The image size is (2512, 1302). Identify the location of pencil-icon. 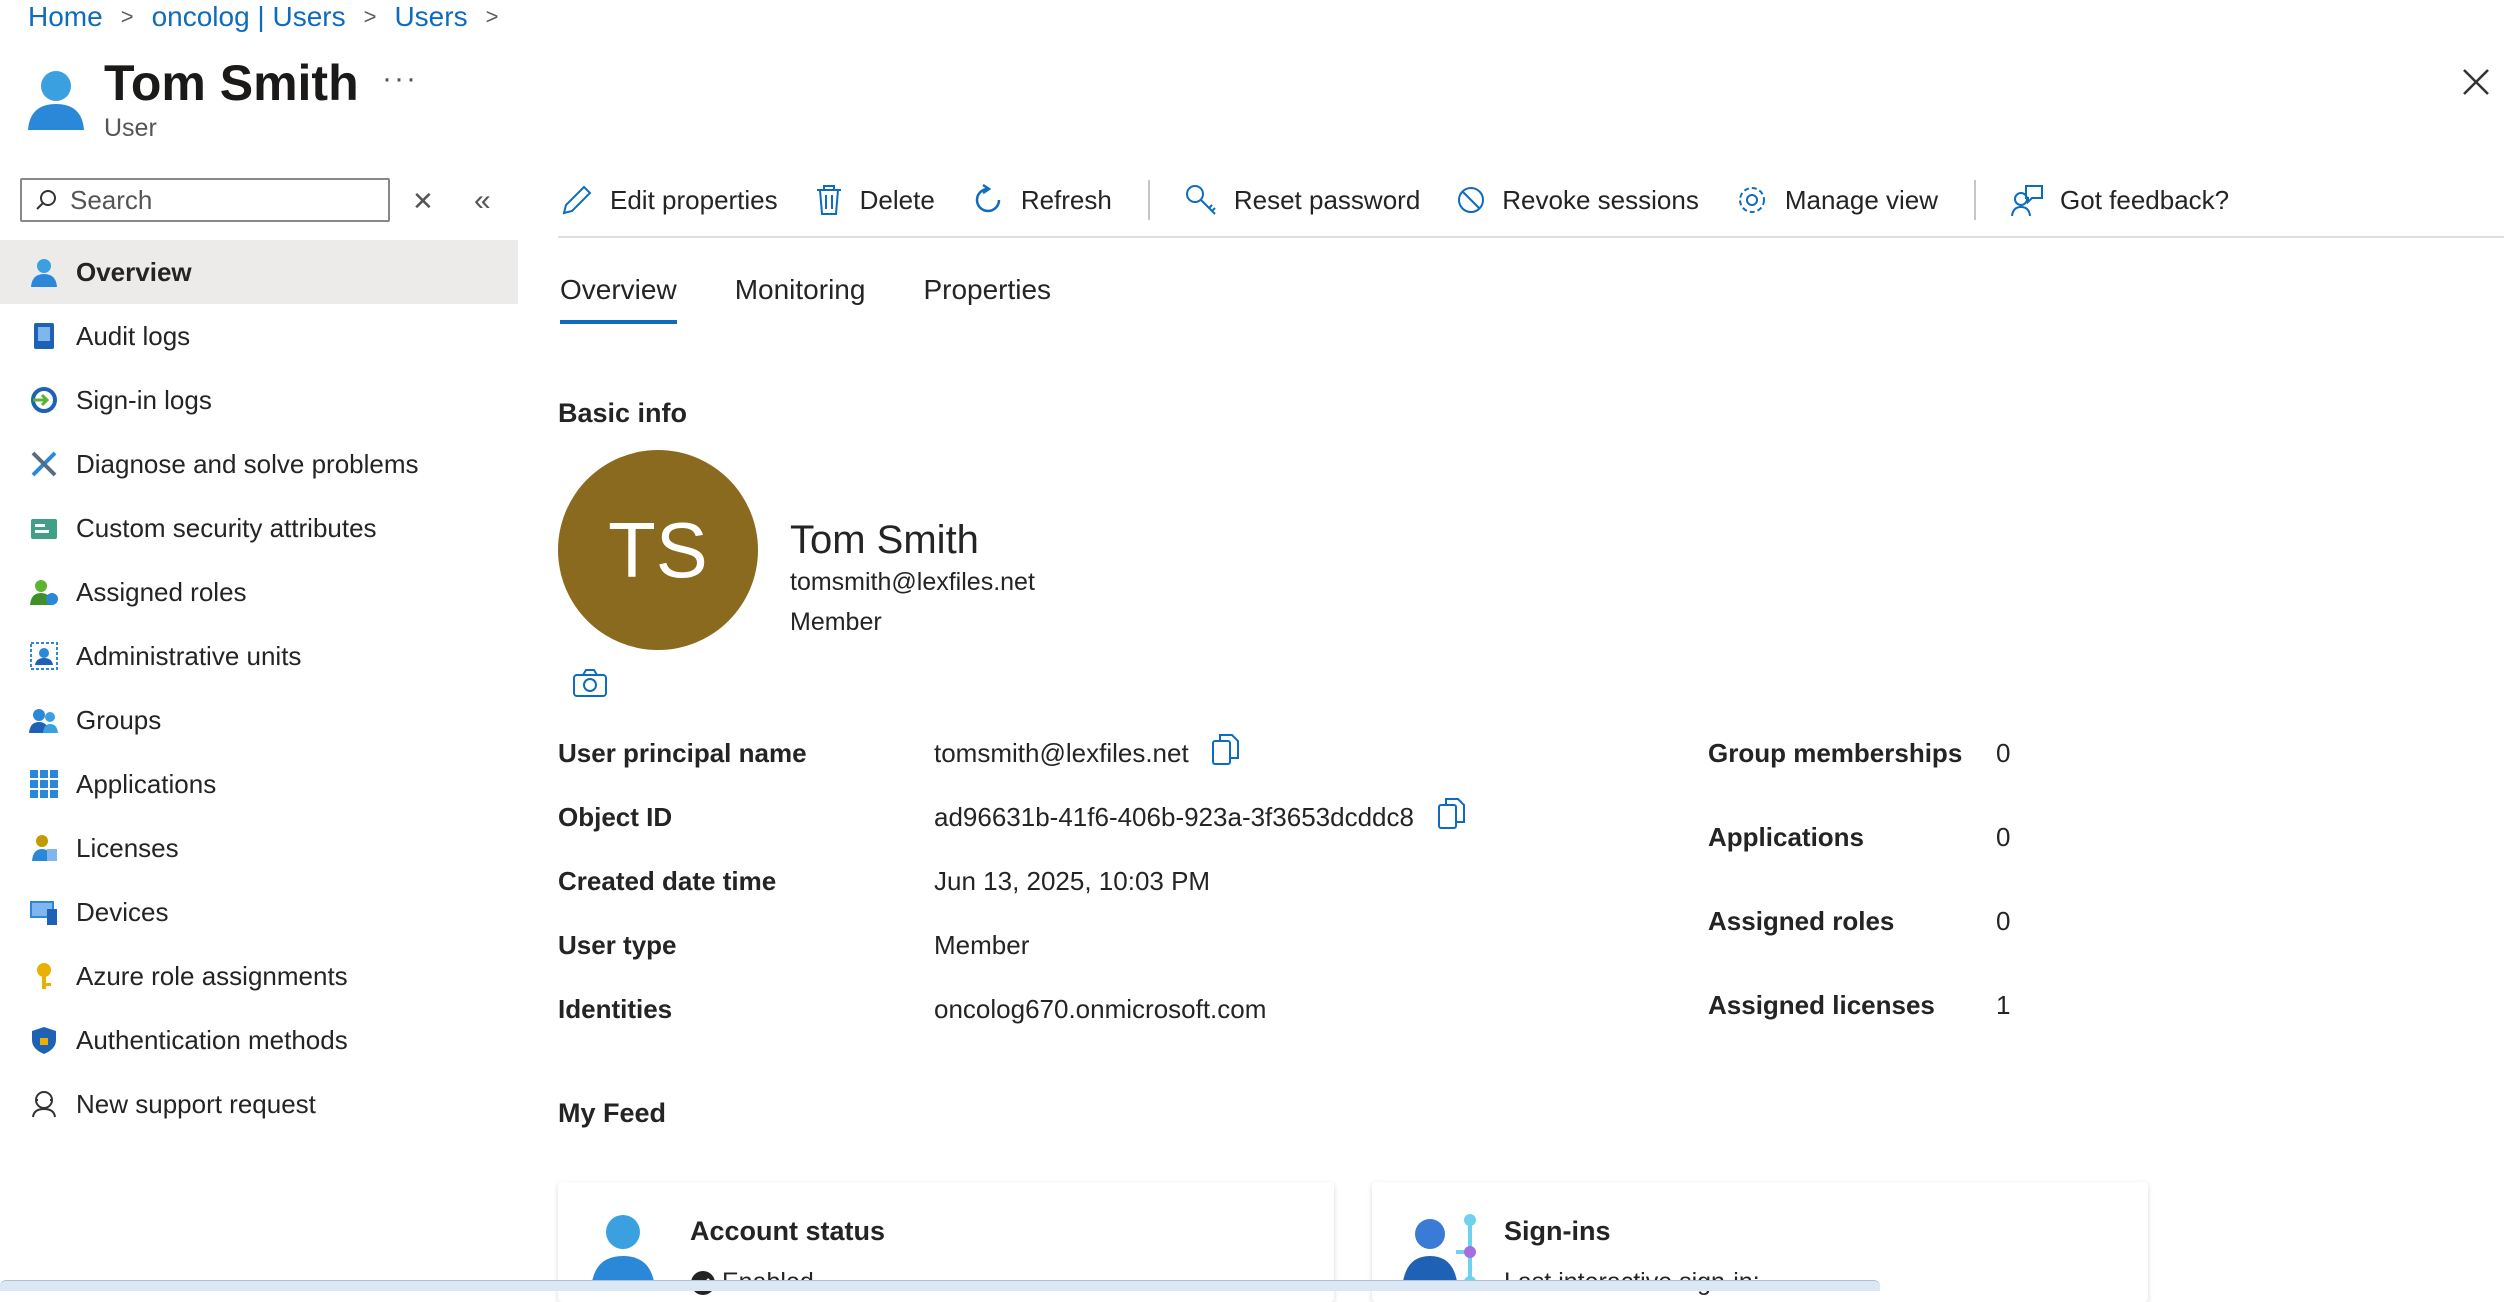
(577, 200).